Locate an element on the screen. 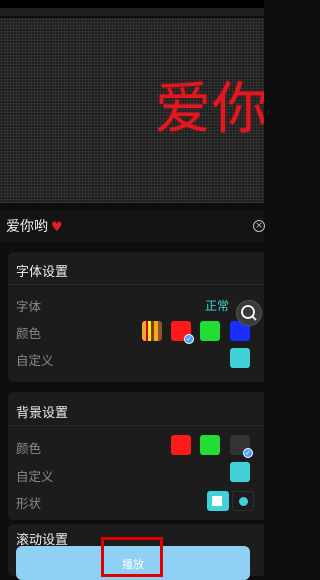 This screenshot has height=580, width=320. font-custom-label: 自定义 is located at coordinates (35, 360).